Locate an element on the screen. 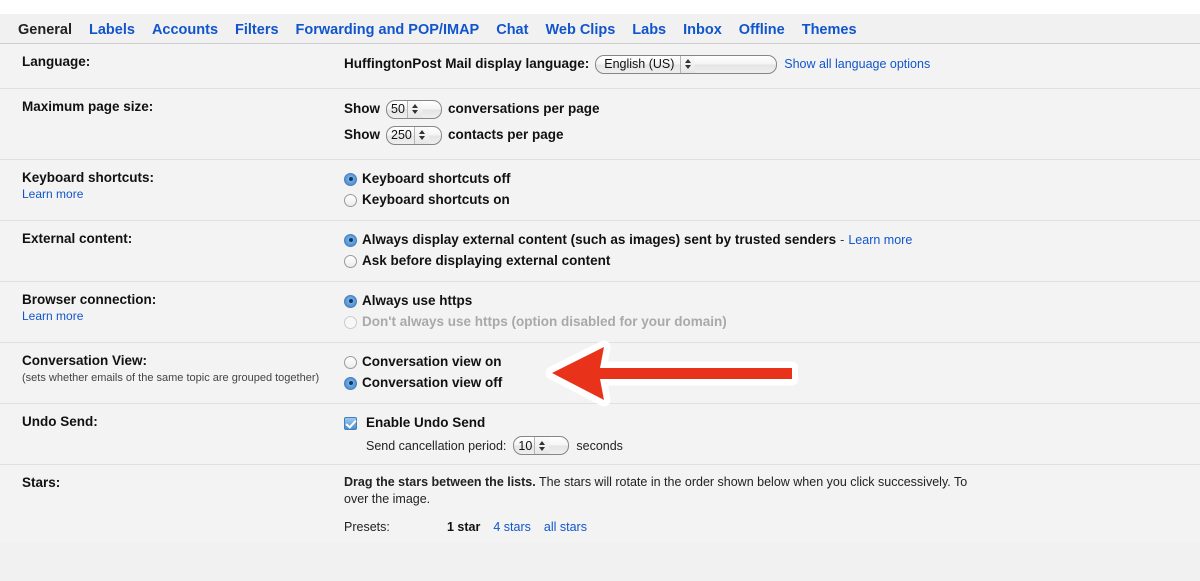 The width and height of the screenshot is (1200, 581). send-cancellation-period-suffix: seconds is located at coordinates (599, 445).